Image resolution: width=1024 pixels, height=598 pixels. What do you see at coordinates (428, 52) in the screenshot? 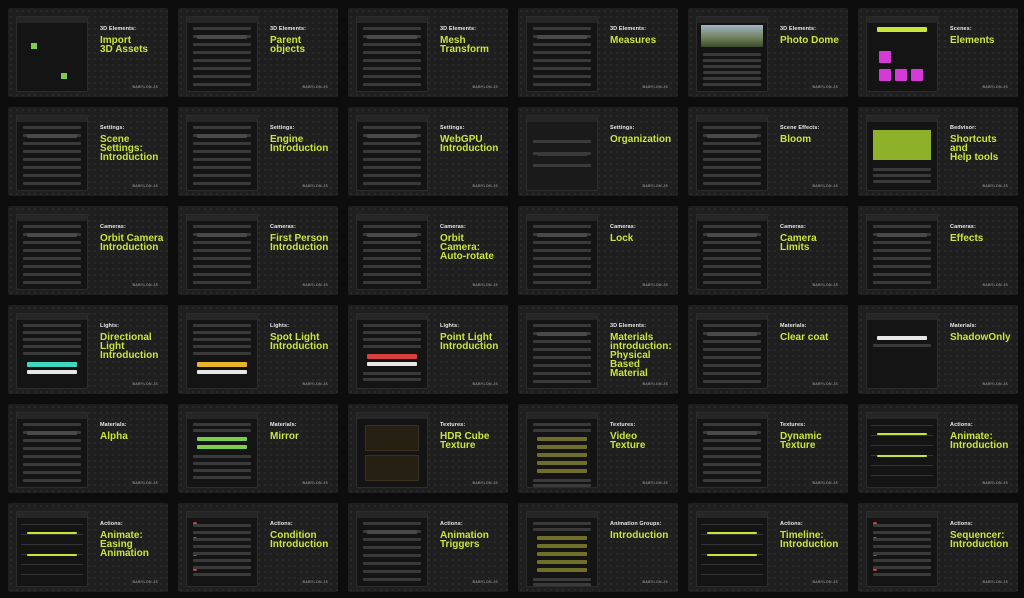
I see `tutorial-card: 3D Elements: Mesh Transform BABYLON.JS` at bounding box center [428, 52].